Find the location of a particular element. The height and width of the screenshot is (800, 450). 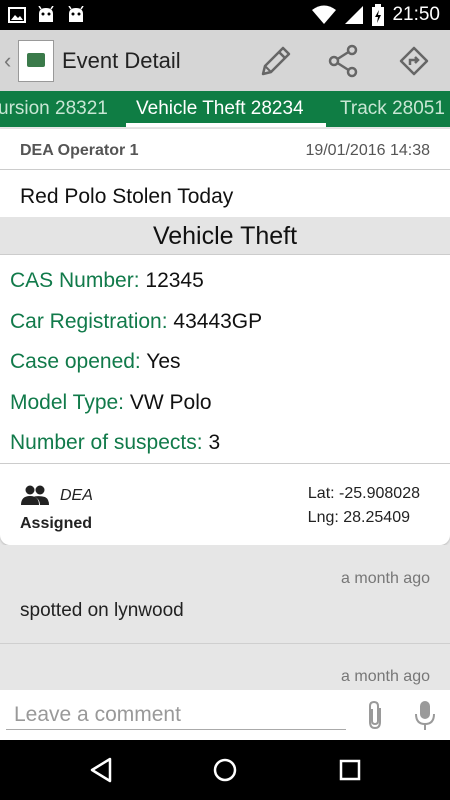

assigned-agency: DEA is located at coordinates (76, 495).